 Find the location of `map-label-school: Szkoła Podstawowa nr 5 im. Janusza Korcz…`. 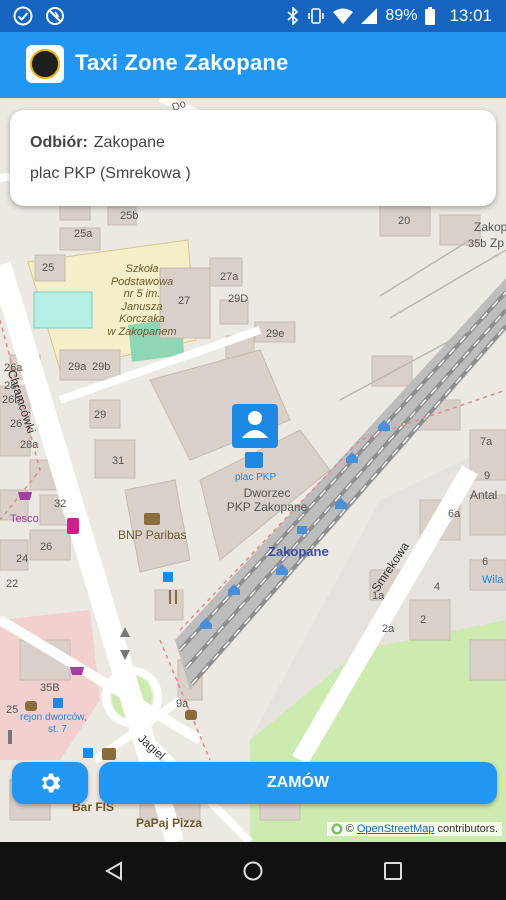

map-label-school: Szkoła Podstawowa nr 5 im. Janusza Korcz… is located at coordinates (142, 300).